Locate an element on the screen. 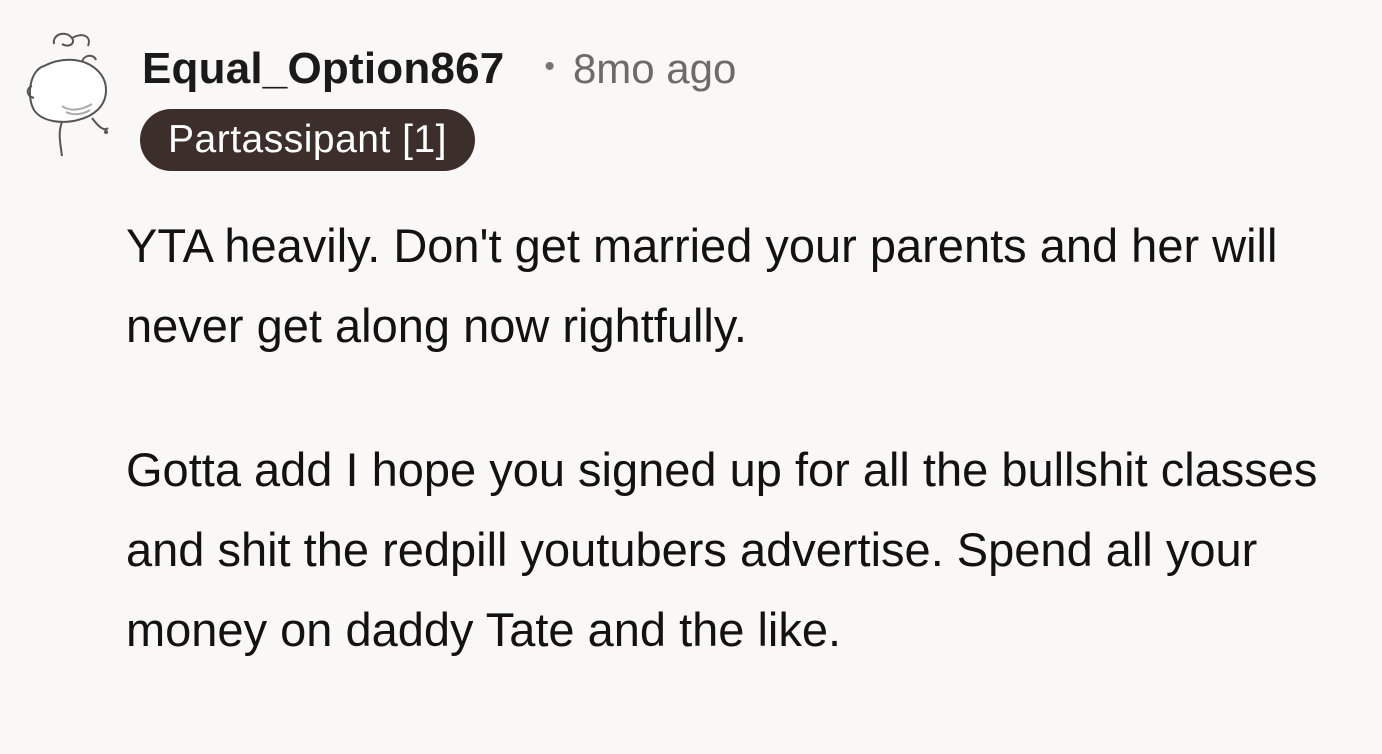 The image size is (1382, 754). timestamp: 8mo ago is located at coordinates (654, 69).